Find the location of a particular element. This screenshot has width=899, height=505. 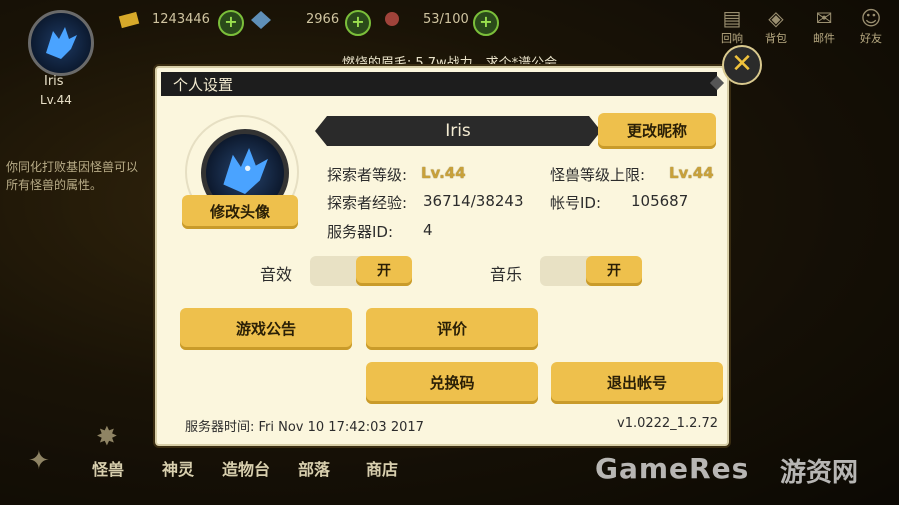

server-time: 服务器时间: Fri Nov 10 17:42:03 2017 is located at coordinates (304, 427).